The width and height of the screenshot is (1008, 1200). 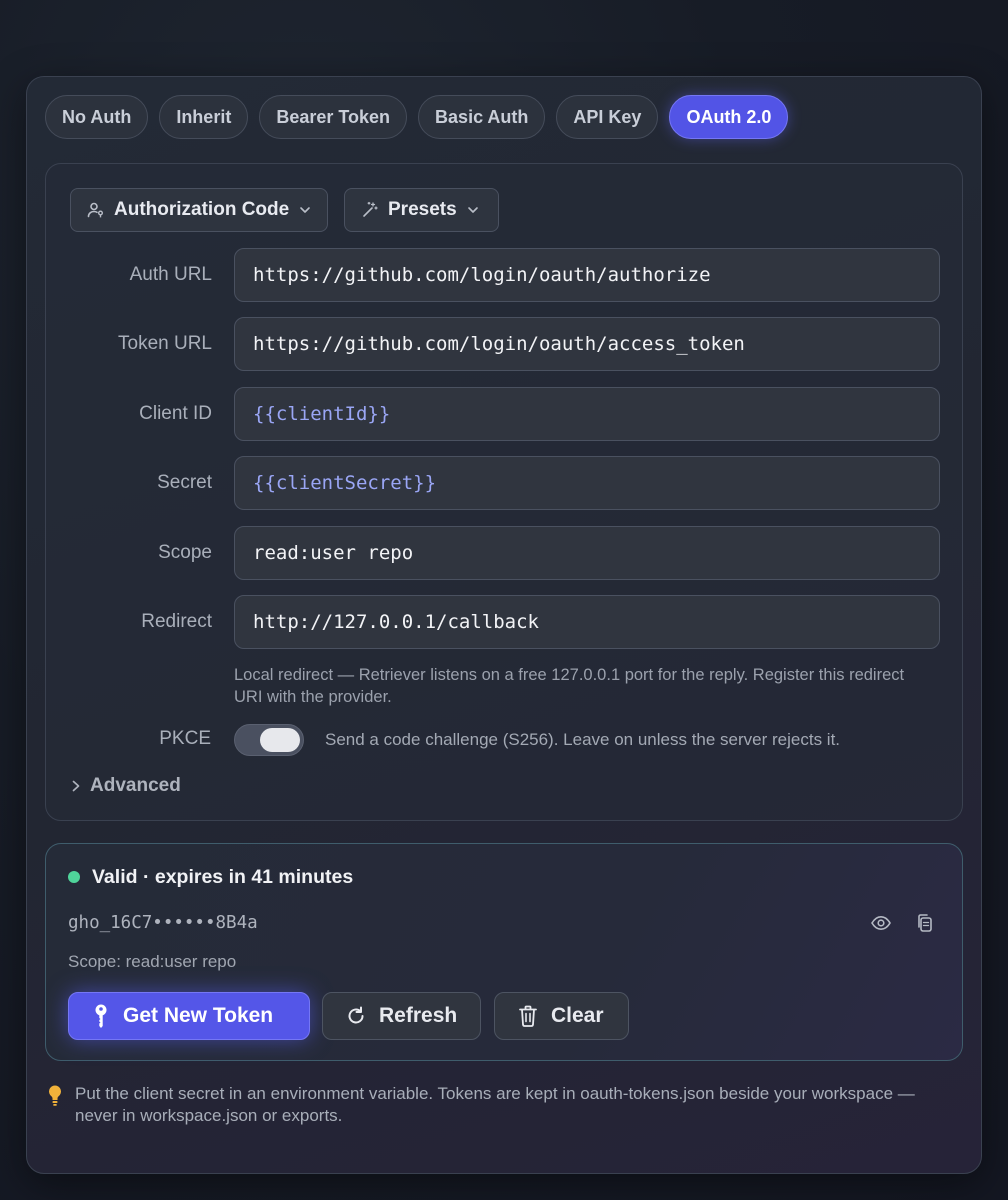 I want to click on token-status-text: Valid · expires in 41 minutes, so click(x=223, y=876).